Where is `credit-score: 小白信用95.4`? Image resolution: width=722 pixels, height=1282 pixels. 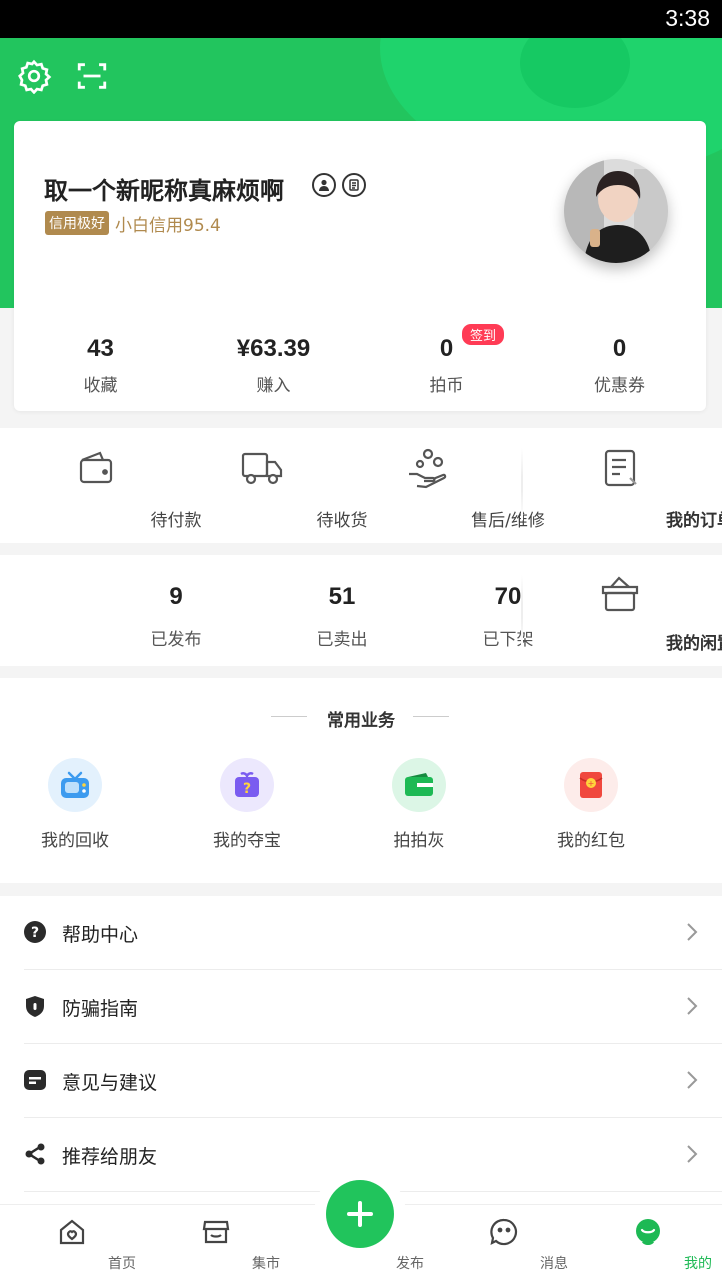 credit-score: 小白信用95.4 is located at coordinates (168, 223).